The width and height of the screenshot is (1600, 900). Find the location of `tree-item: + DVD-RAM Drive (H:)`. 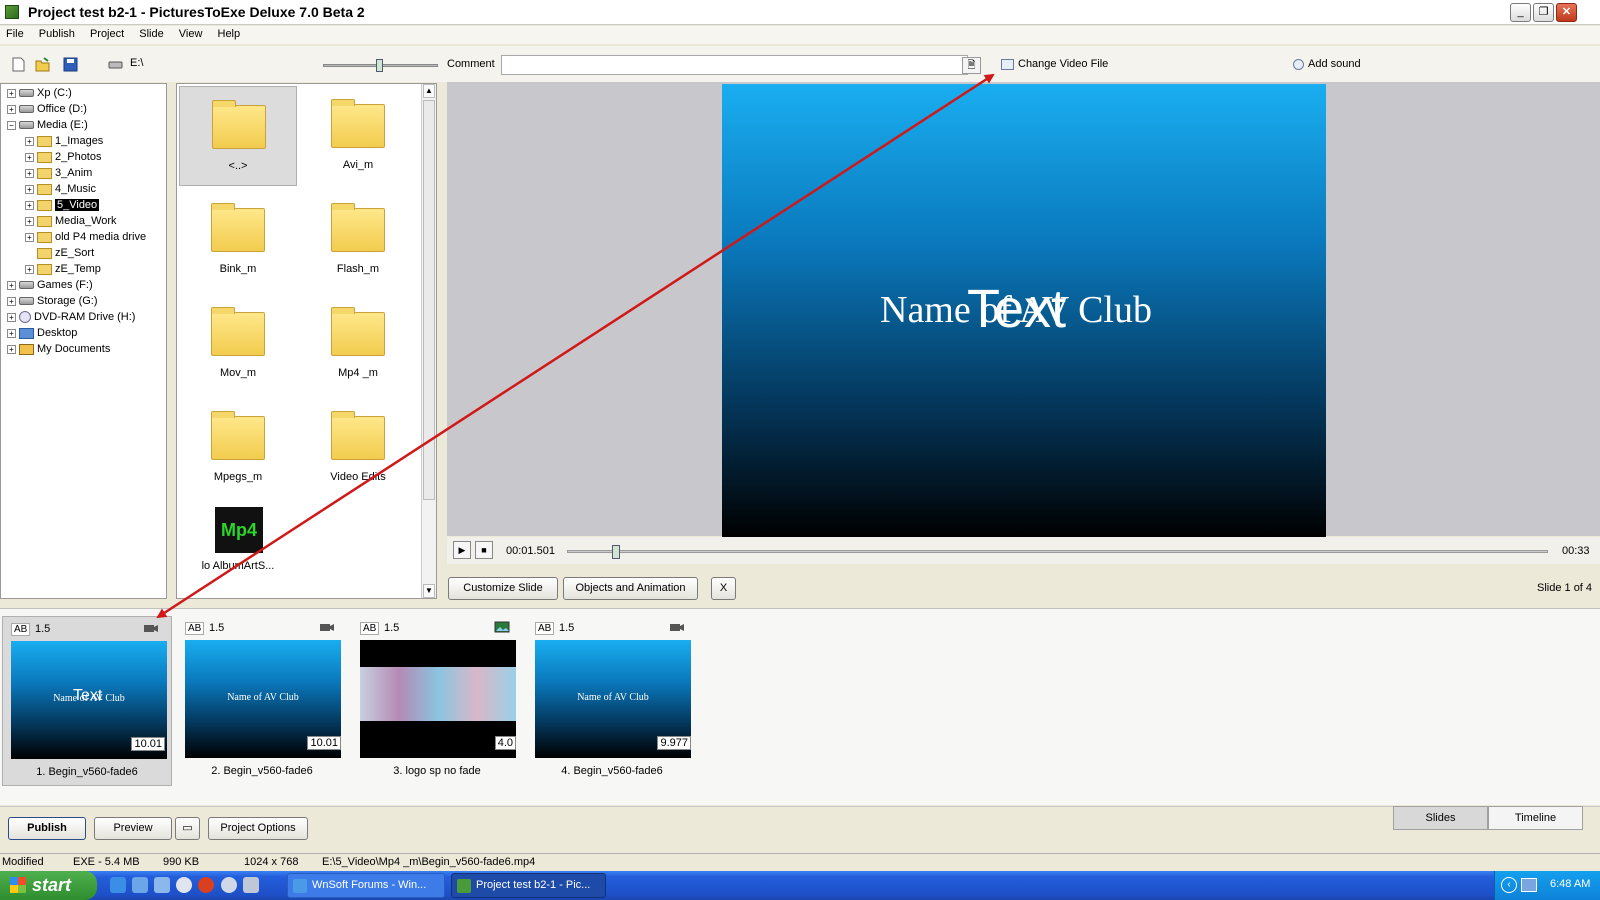

tree-item: + DVD-RAM Drive (H:) is located at coordinates (71, 317).